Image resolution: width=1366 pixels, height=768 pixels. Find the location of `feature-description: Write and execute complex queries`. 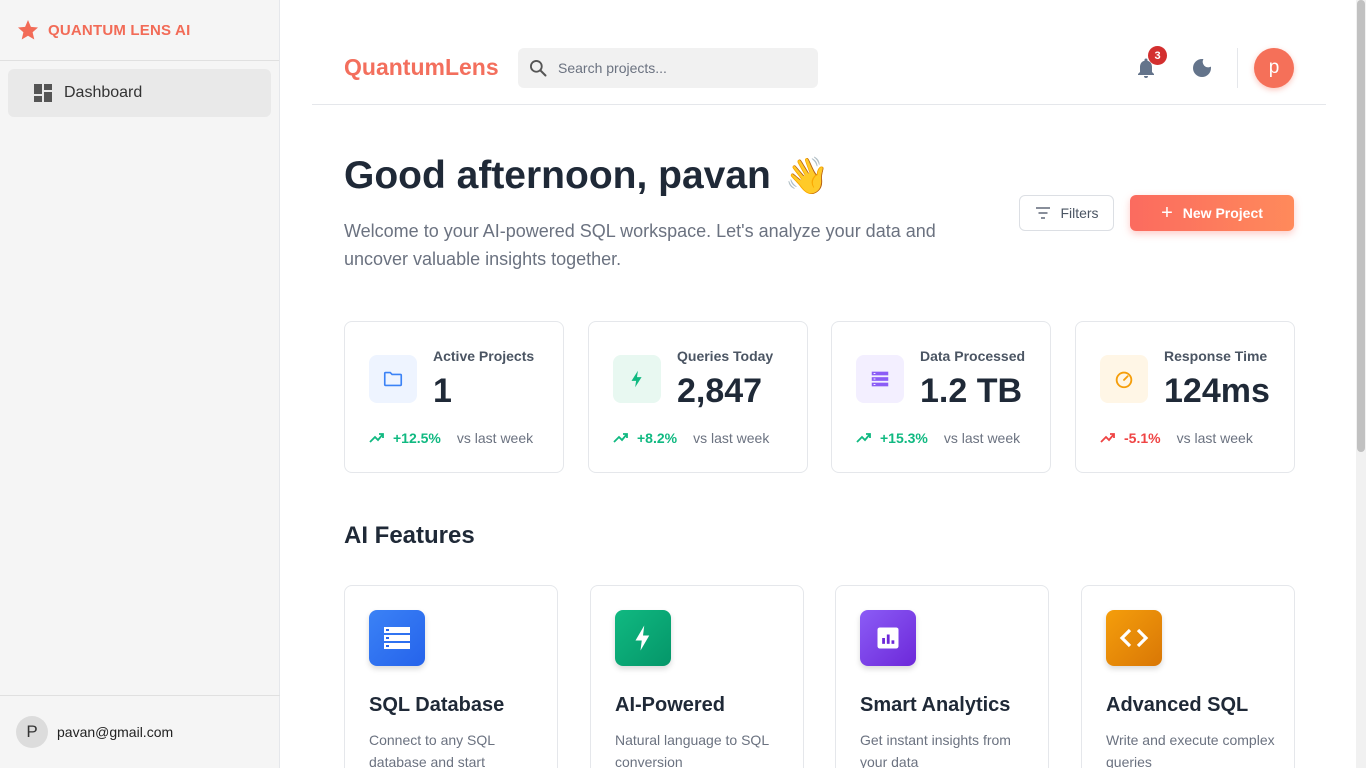

feature-description: Write and execute complex queries is located at coordinates (1190, 750).